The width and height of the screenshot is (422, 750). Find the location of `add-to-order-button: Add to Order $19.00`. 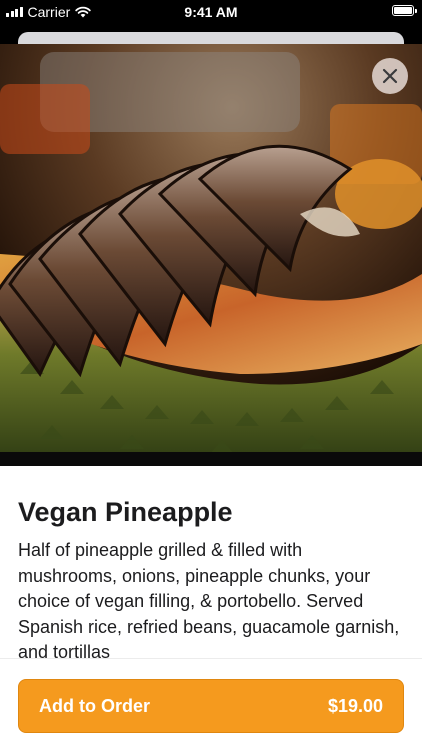

add-to-order-button: Add to Order $19.00 is located at coordinates (211, 706).